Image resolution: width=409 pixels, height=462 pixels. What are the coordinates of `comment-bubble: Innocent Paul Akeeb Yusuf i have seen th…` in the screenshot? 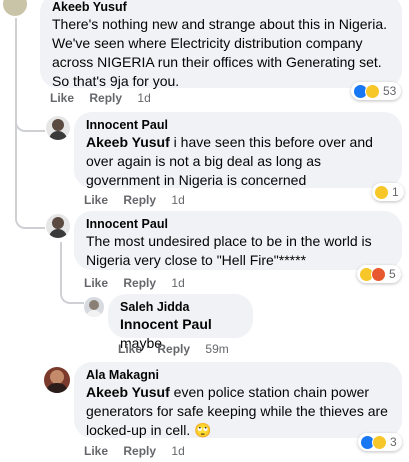 It's located at (238, 150).